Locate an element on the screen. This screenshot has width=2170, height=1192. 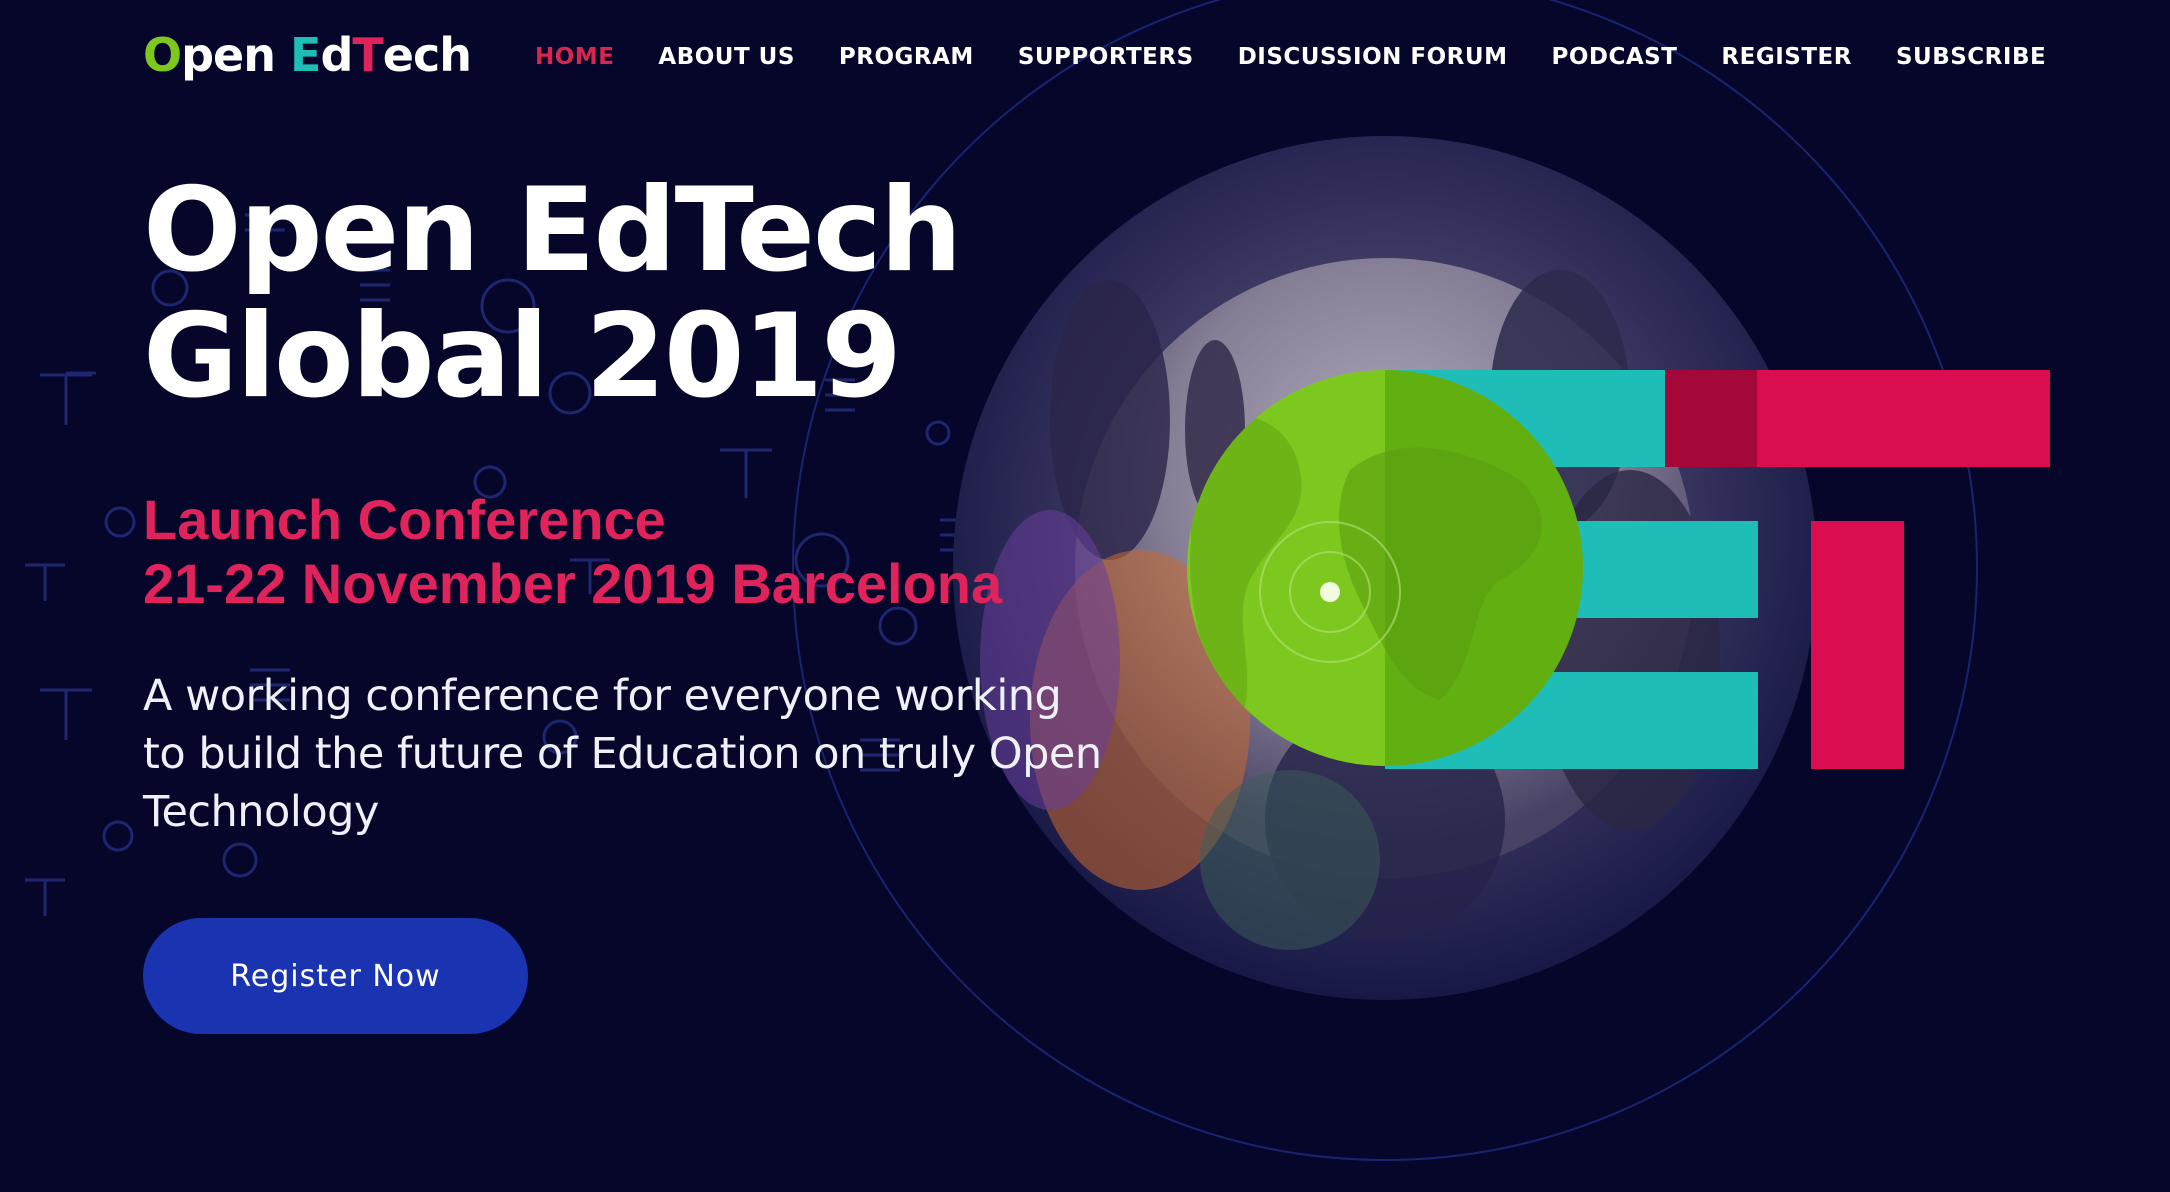
logo-letter: E is located at coordinates (305, 55).